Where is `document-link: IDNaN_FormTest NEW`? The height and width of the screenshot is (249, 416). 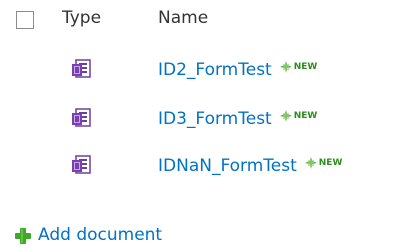 document-link: IDNaN_FormTest NEW is located at coordinates (250, 166).